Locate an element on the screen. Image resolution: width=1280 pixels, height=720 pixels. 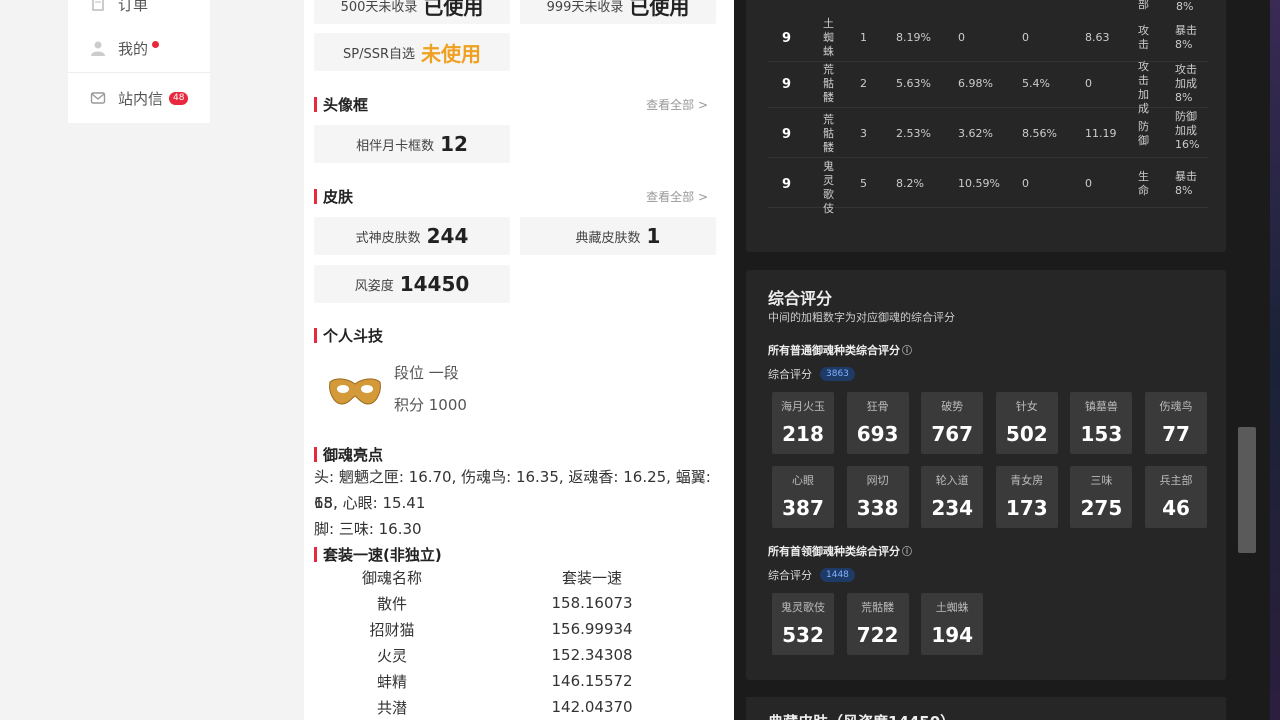
score-box: 青女房 173 is located at coordinates (1026, 497).